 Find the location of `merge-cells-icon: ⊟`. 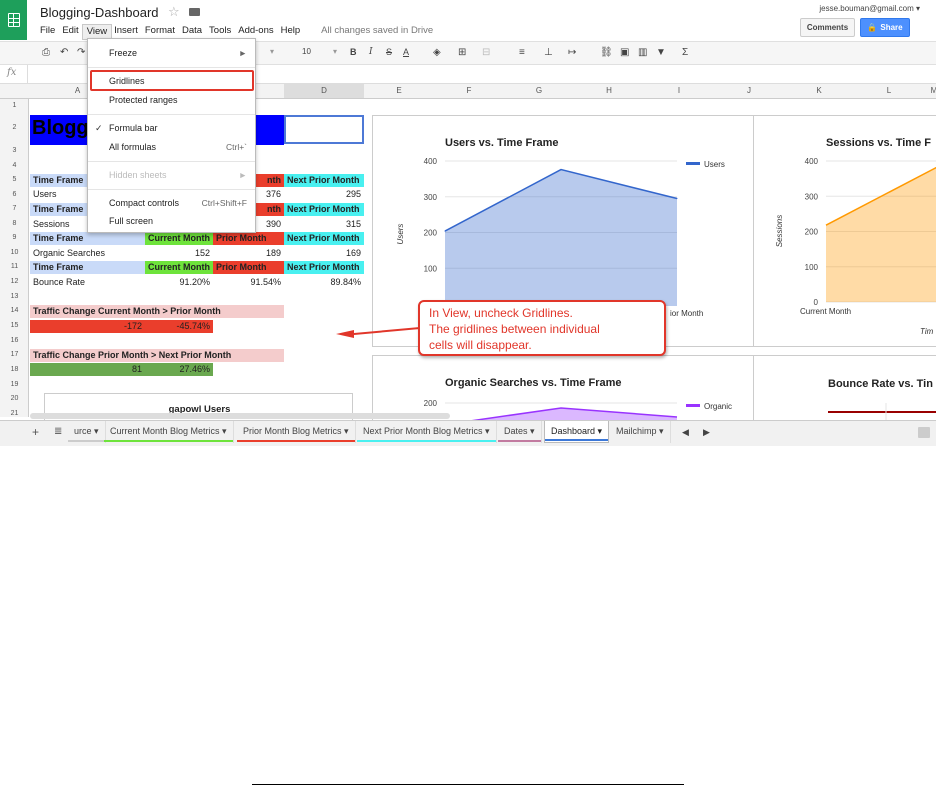

merge-cells-icon: ⊟ is located at coordinates (486, 52).